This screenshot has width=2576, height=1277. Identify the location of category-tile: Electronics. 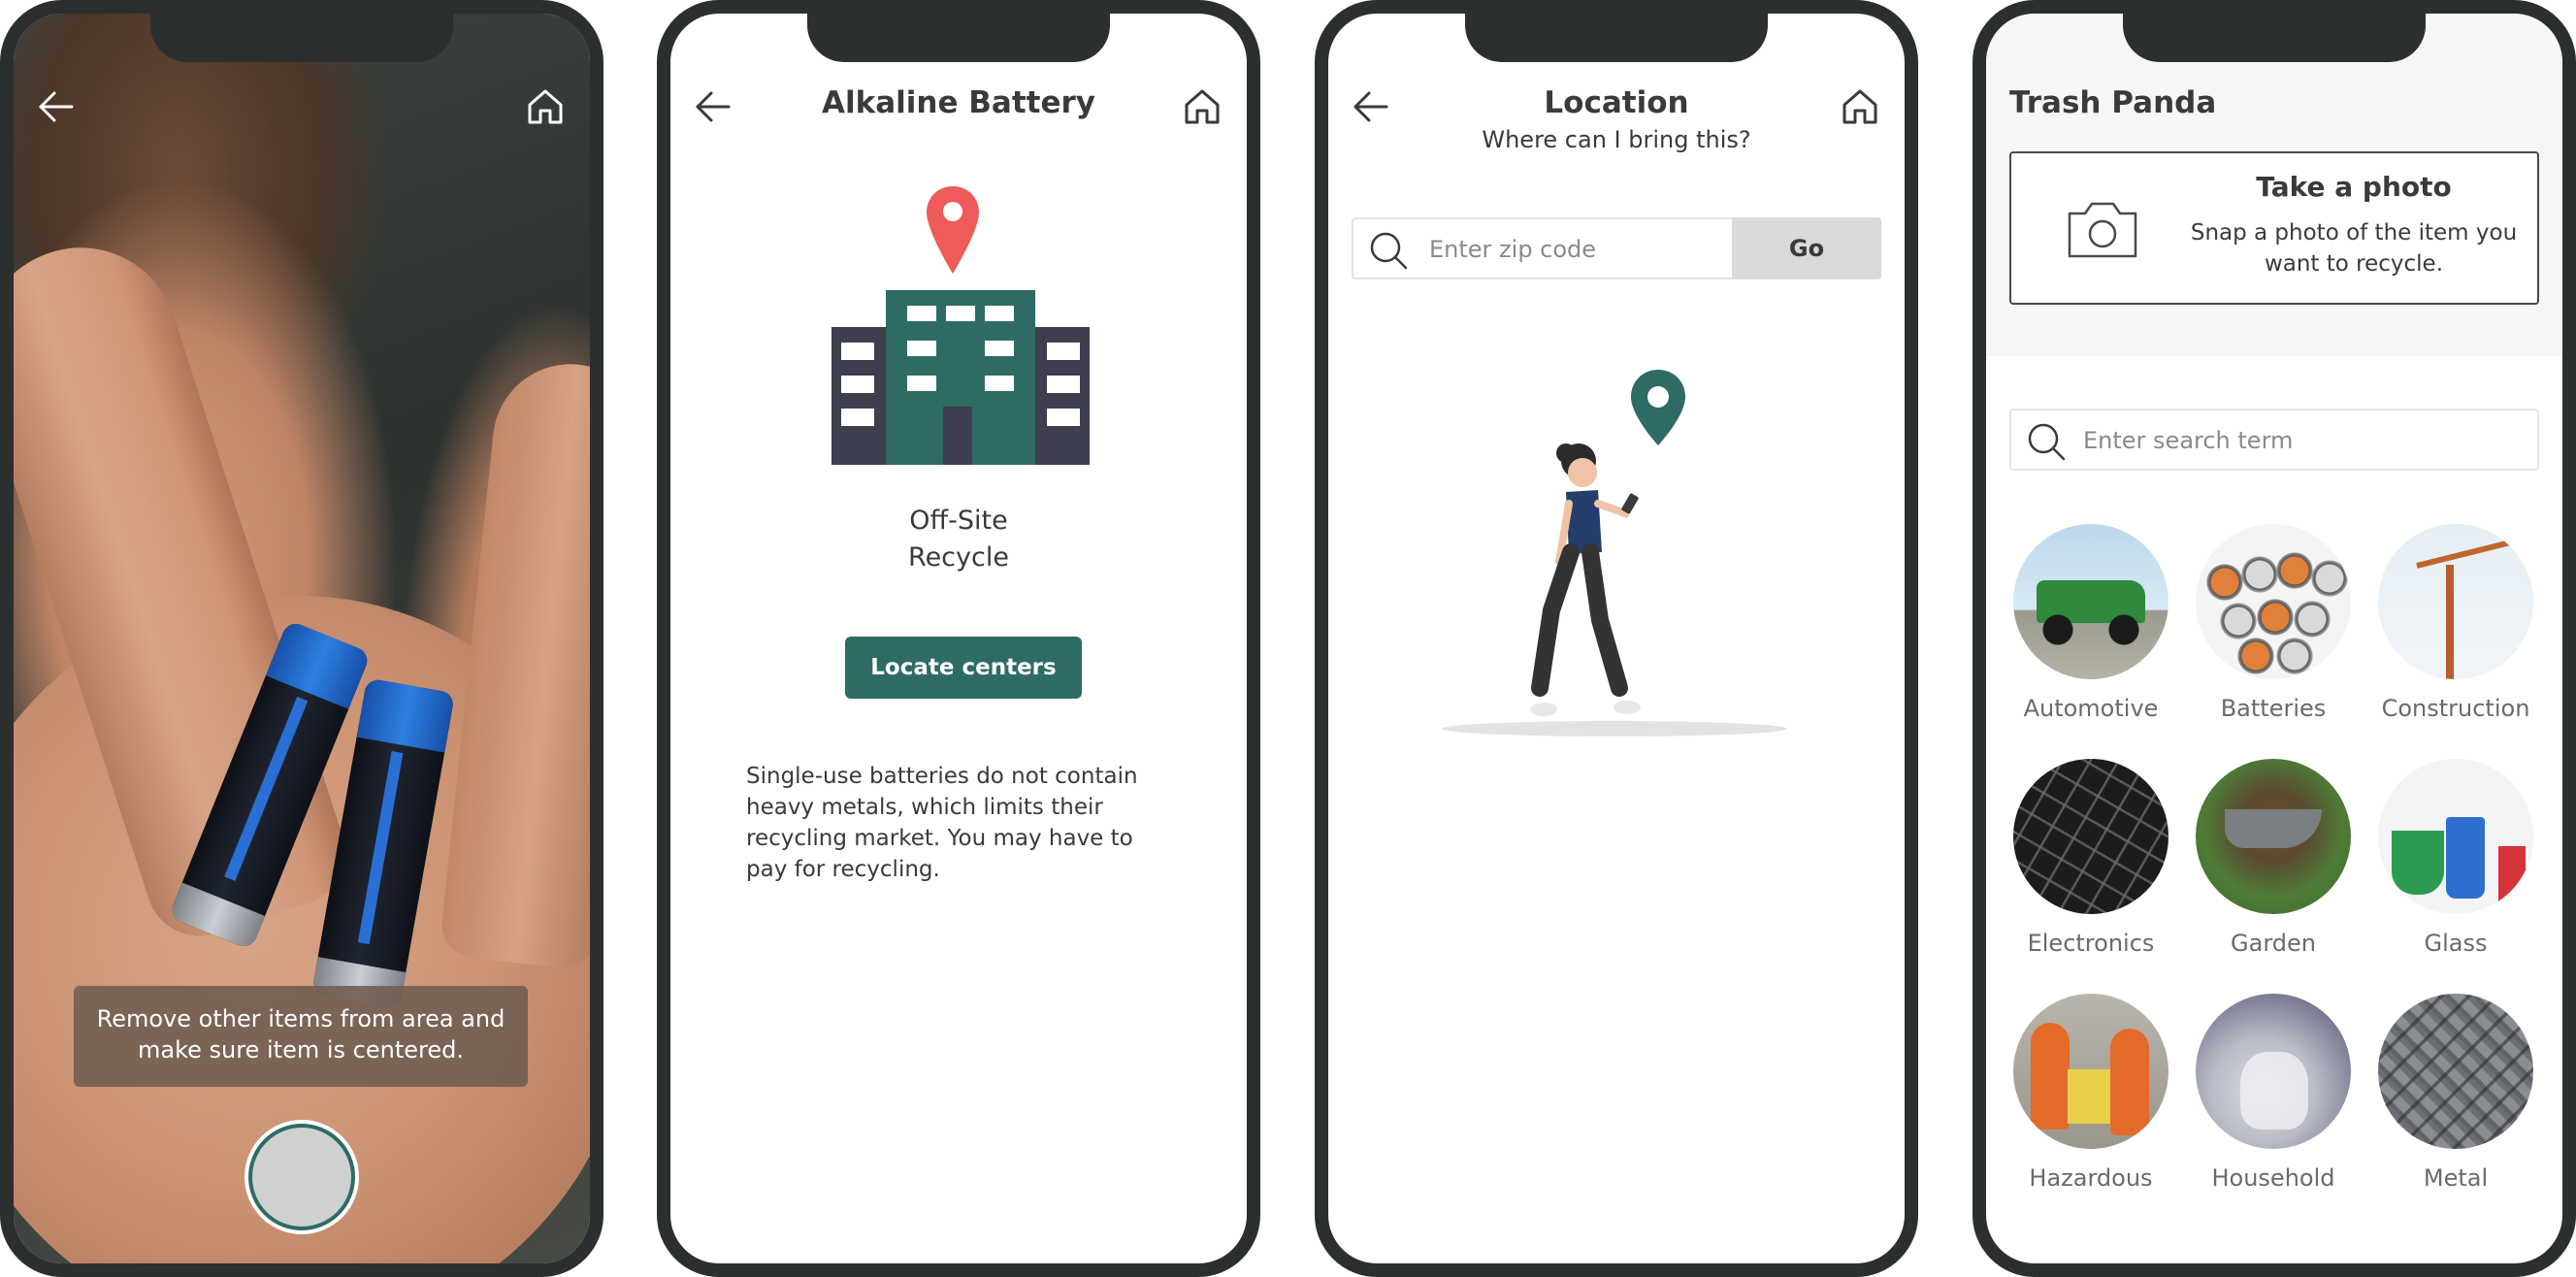
(2091, 858).